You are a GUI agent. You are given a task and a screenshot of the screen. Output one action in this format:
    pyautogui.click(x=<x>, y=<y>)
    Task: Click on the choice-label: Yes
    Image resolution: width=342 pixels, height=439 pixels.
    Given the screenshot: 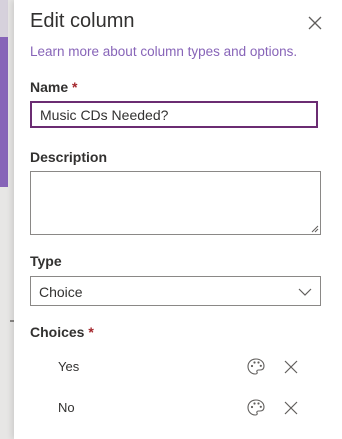 What is the action you would take?
    pyautogui.click(x=68, y=366)
    